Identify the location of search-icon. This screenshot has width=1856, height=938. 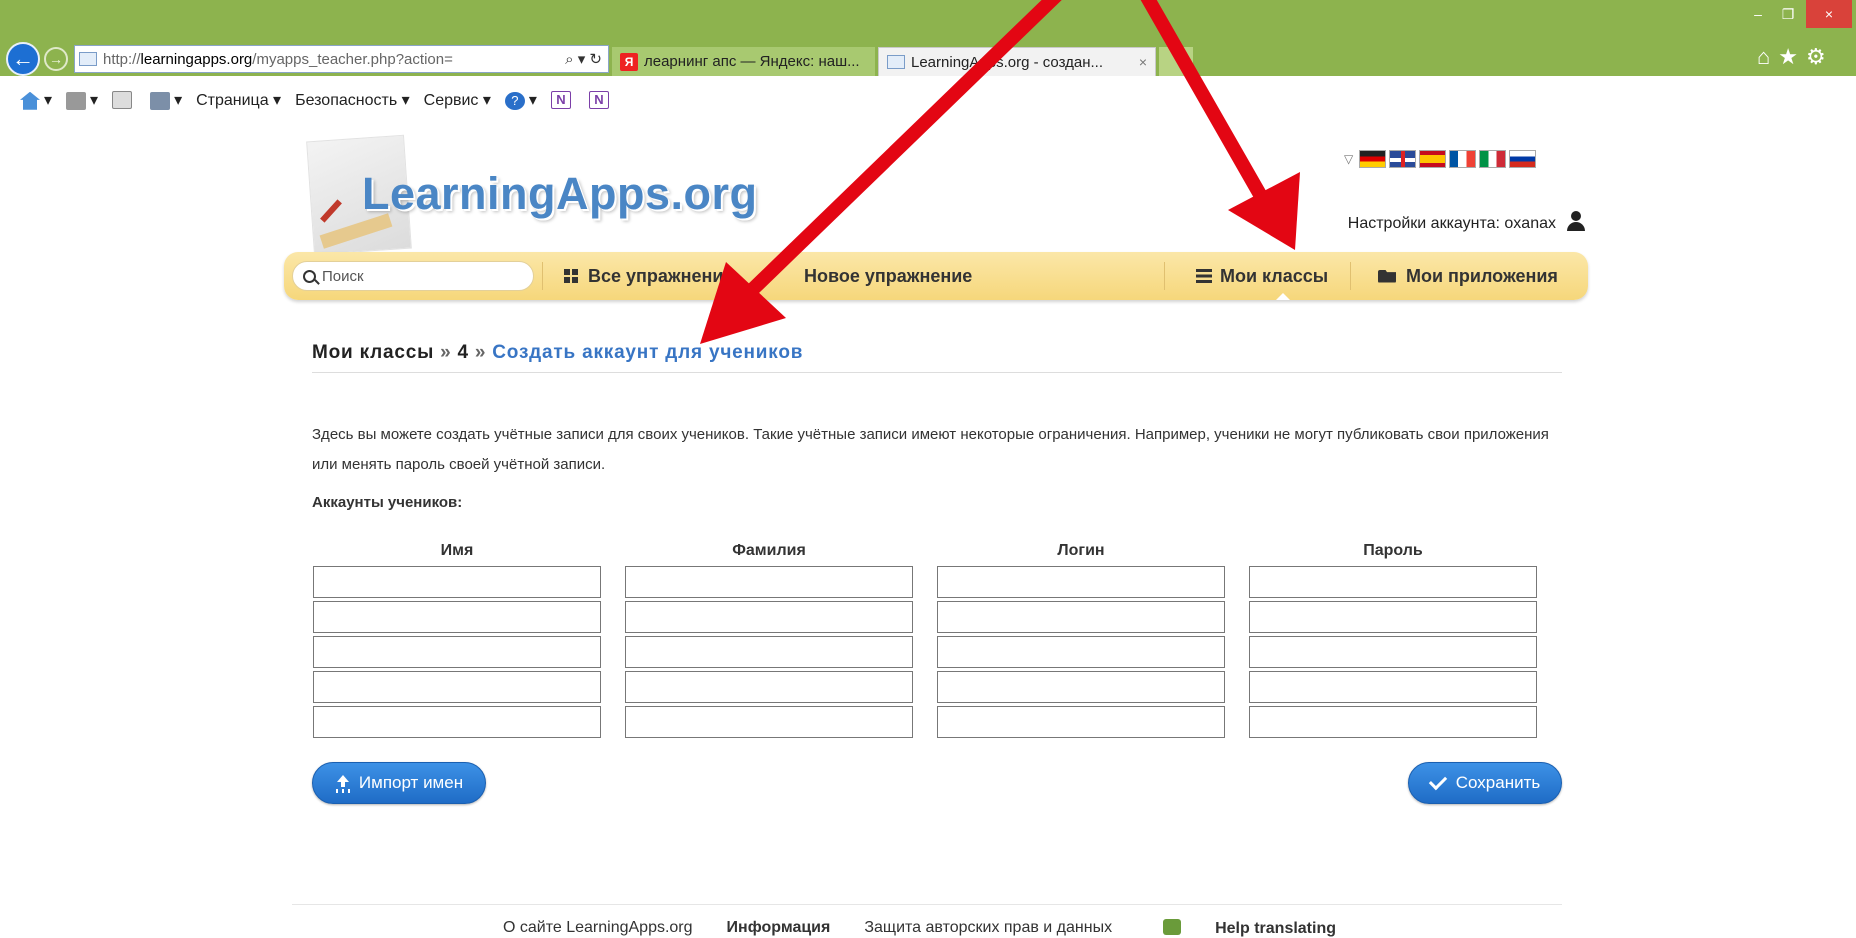
(309, 276).